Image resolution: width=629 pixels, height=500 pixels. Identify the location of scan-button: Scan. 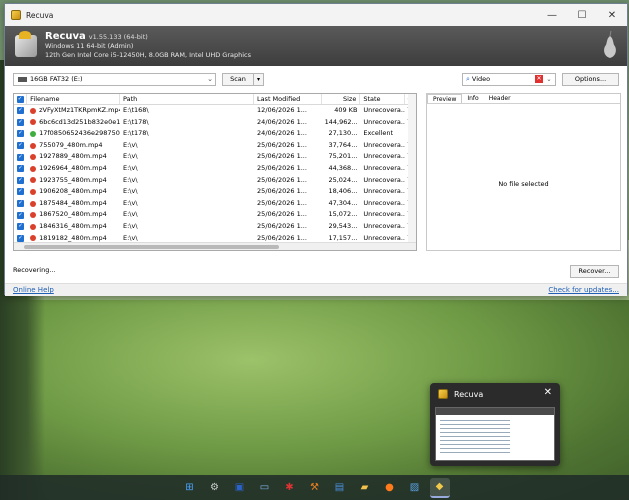
(238, 79).